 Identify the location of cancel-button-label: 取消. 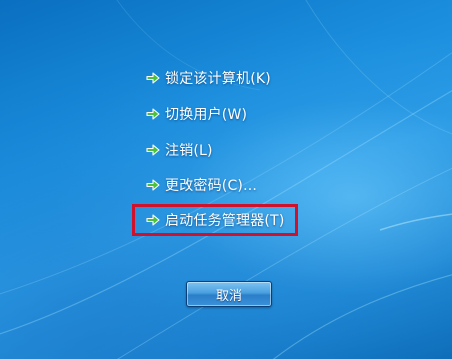
(228, 296).